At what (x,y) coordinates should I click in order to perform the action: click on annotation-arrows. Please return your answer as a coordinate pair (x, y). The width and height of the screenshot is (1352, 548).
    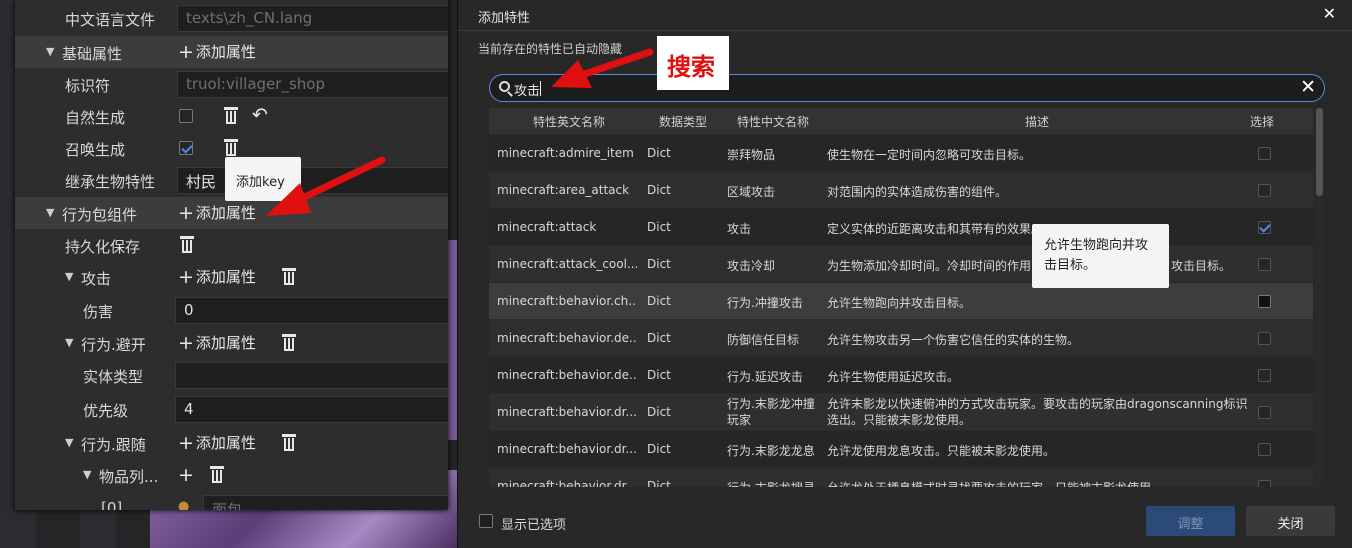
    Looking at the image, I should click on (460, 132).